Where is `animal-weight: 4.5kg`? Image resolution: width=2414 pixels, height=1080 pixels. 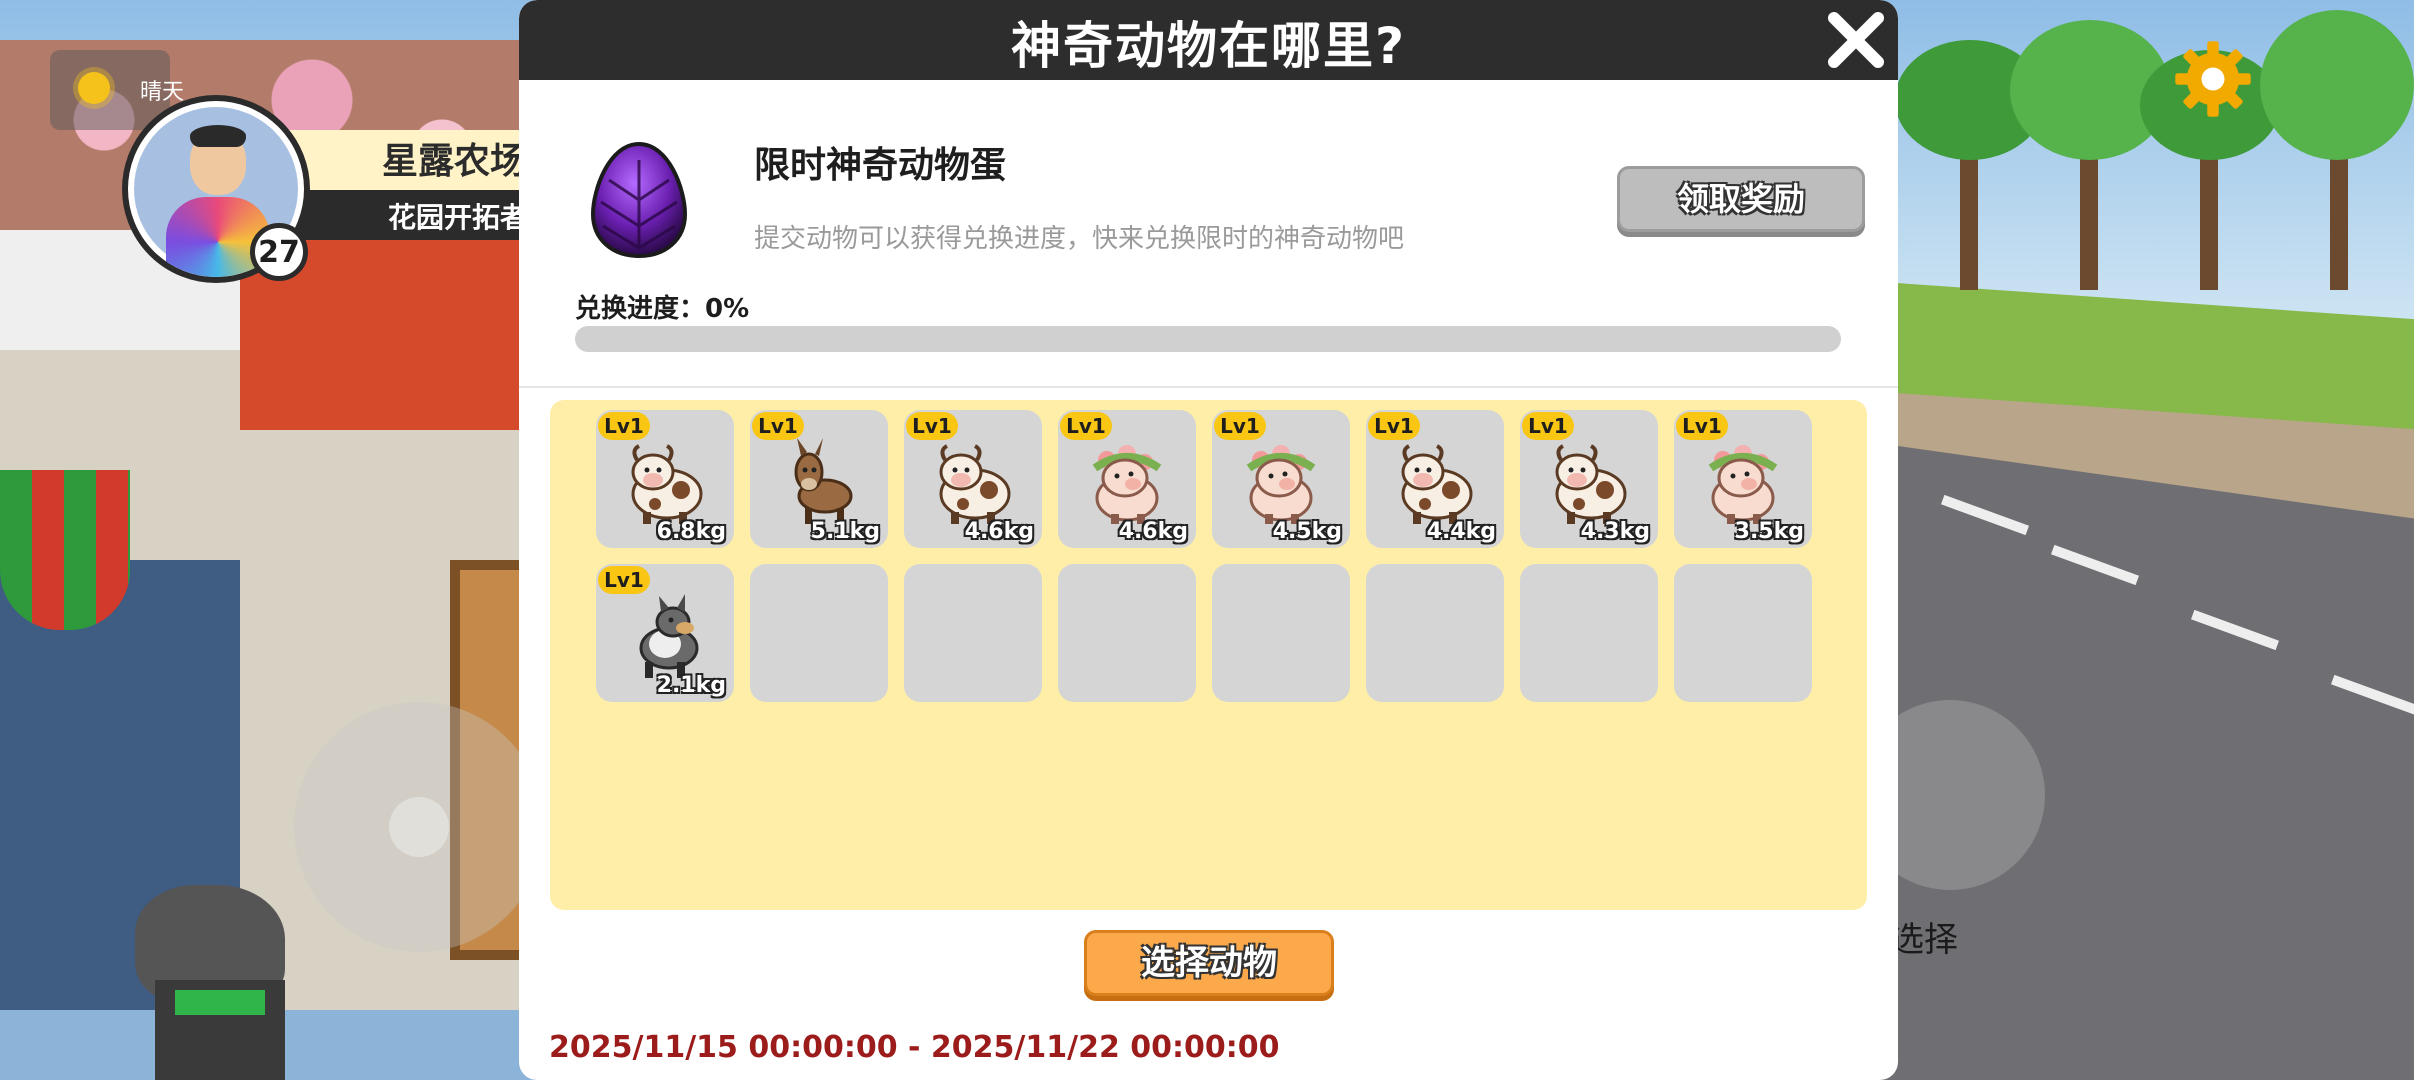
animal-weight: 4.5kg is located at coordinates (1307, 531).